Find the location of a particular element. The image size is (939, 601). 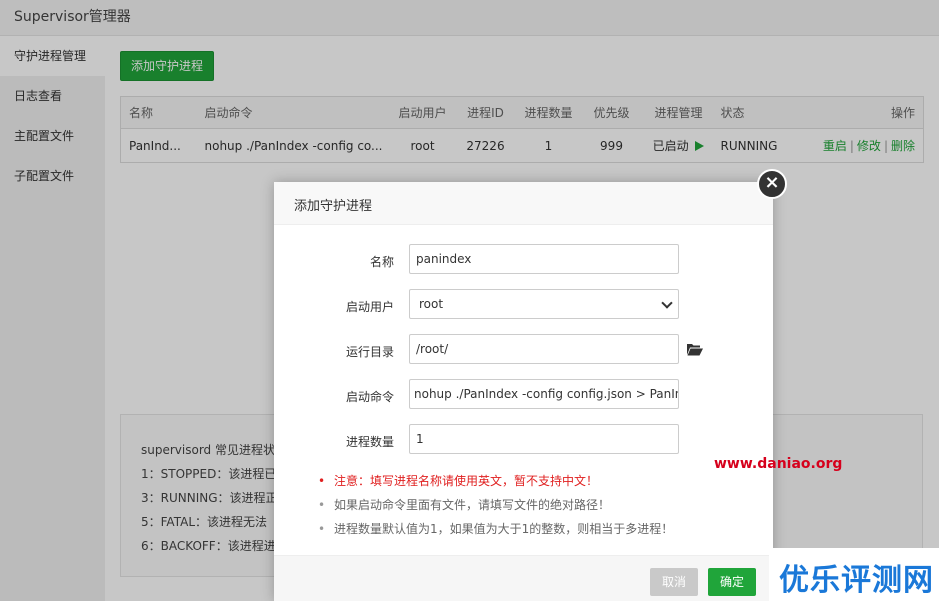

note-item: 注意：填写进程名称请使用英文，暂不支持中文！ is located at coordinates (493, 481).